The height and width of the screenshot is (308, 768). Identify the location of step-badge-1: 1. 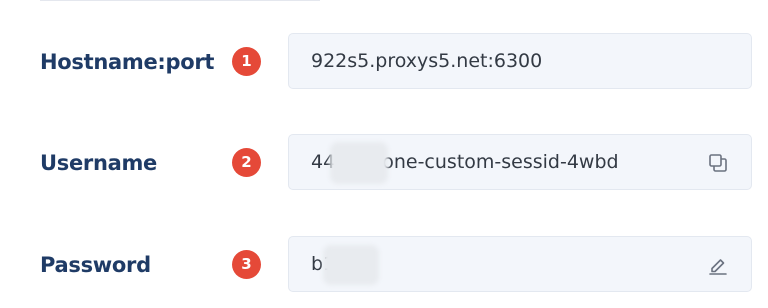
(246, 61).